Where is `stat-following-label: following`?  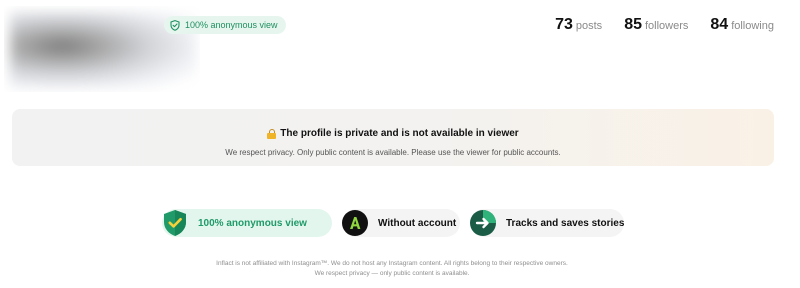 stat-following-label: following is located at coordinates (752, 26).